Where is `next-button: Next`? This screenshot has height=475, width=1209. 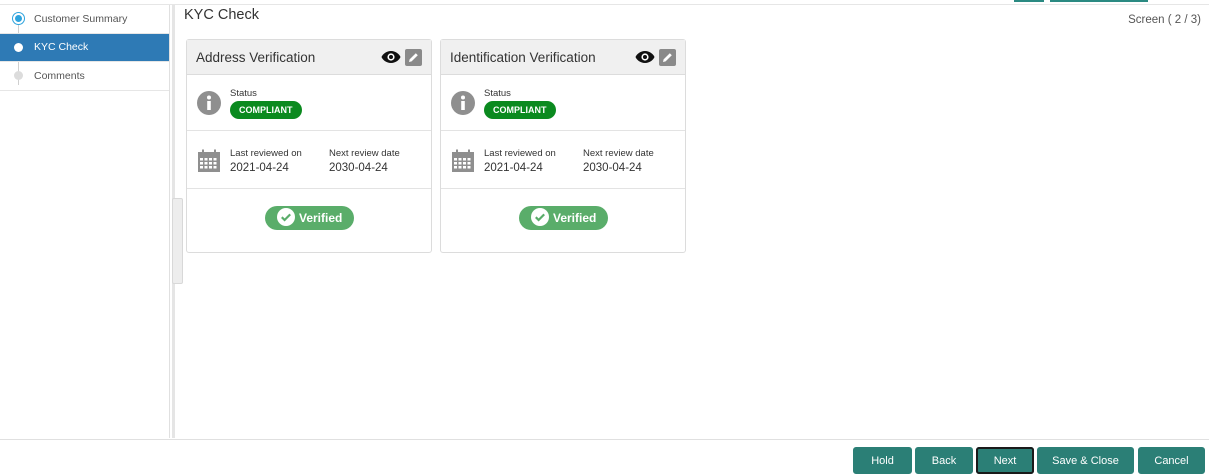 next-button: Next is located at coordinates (1005, 460).